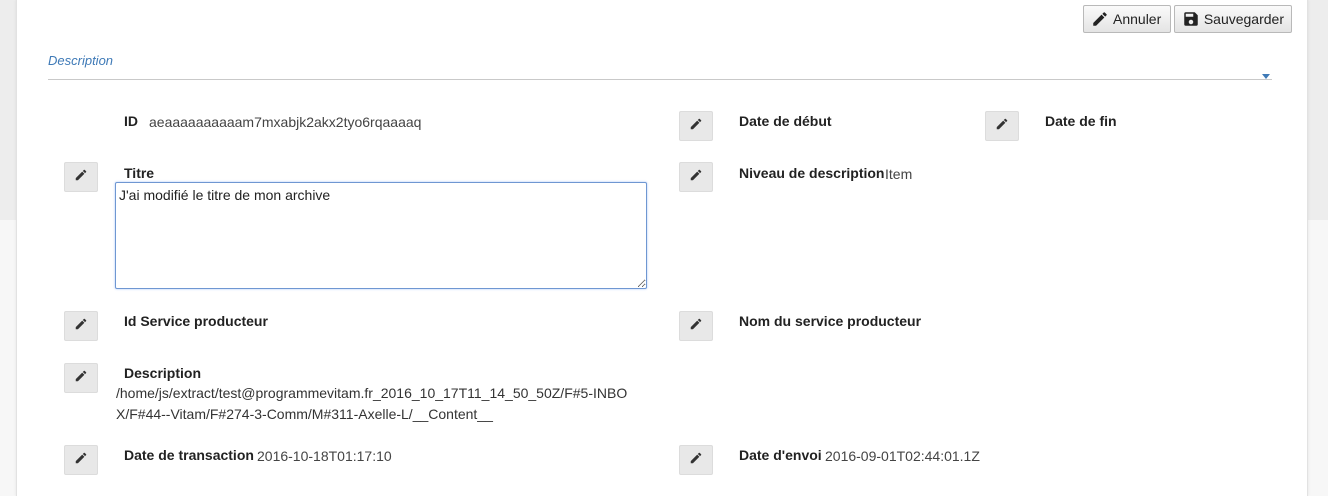 Image resolution: width=1328 pixels, height=496 pixels. I want to click on edit-producer-id-button, so click(81, 326).